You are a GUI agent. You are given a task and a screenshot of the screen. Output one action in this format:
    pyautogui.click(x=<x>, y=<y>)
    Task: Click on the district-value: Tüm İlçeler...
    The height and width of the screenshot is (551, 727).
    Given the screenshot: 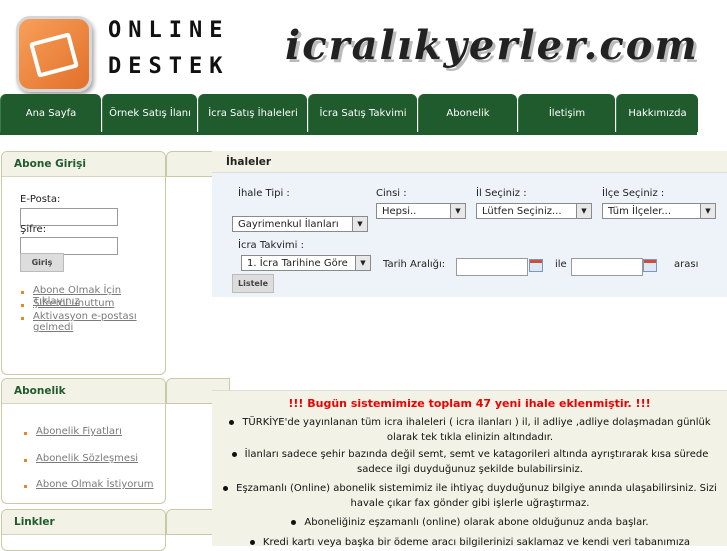 What is the action you would take?
    pyautogui.click(x=640, y=211)
    